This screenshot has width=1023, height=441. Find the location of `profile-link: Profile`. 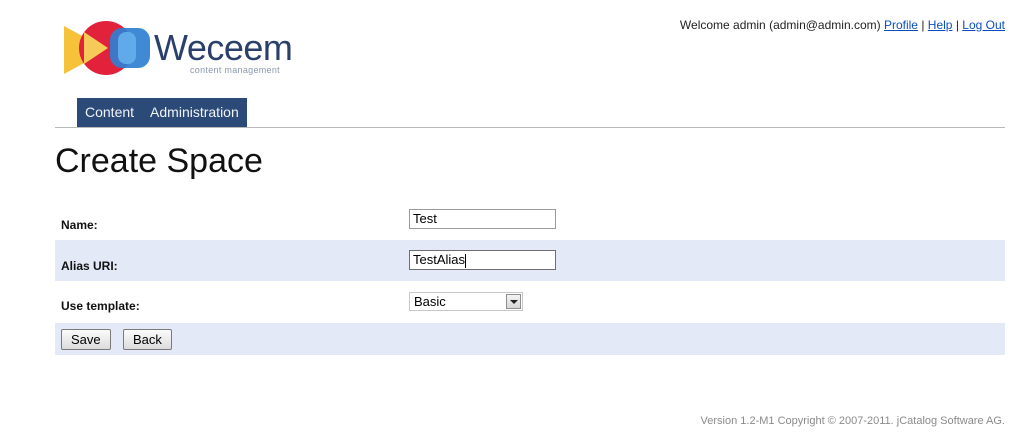

profile-link: Profile is located at coordinates (901, 25).